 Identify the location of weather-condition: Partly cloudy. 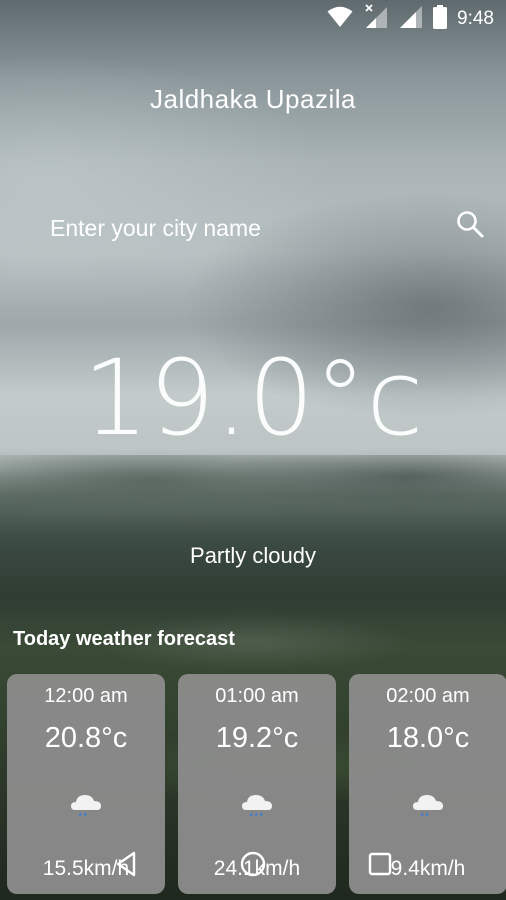
(253, 555).